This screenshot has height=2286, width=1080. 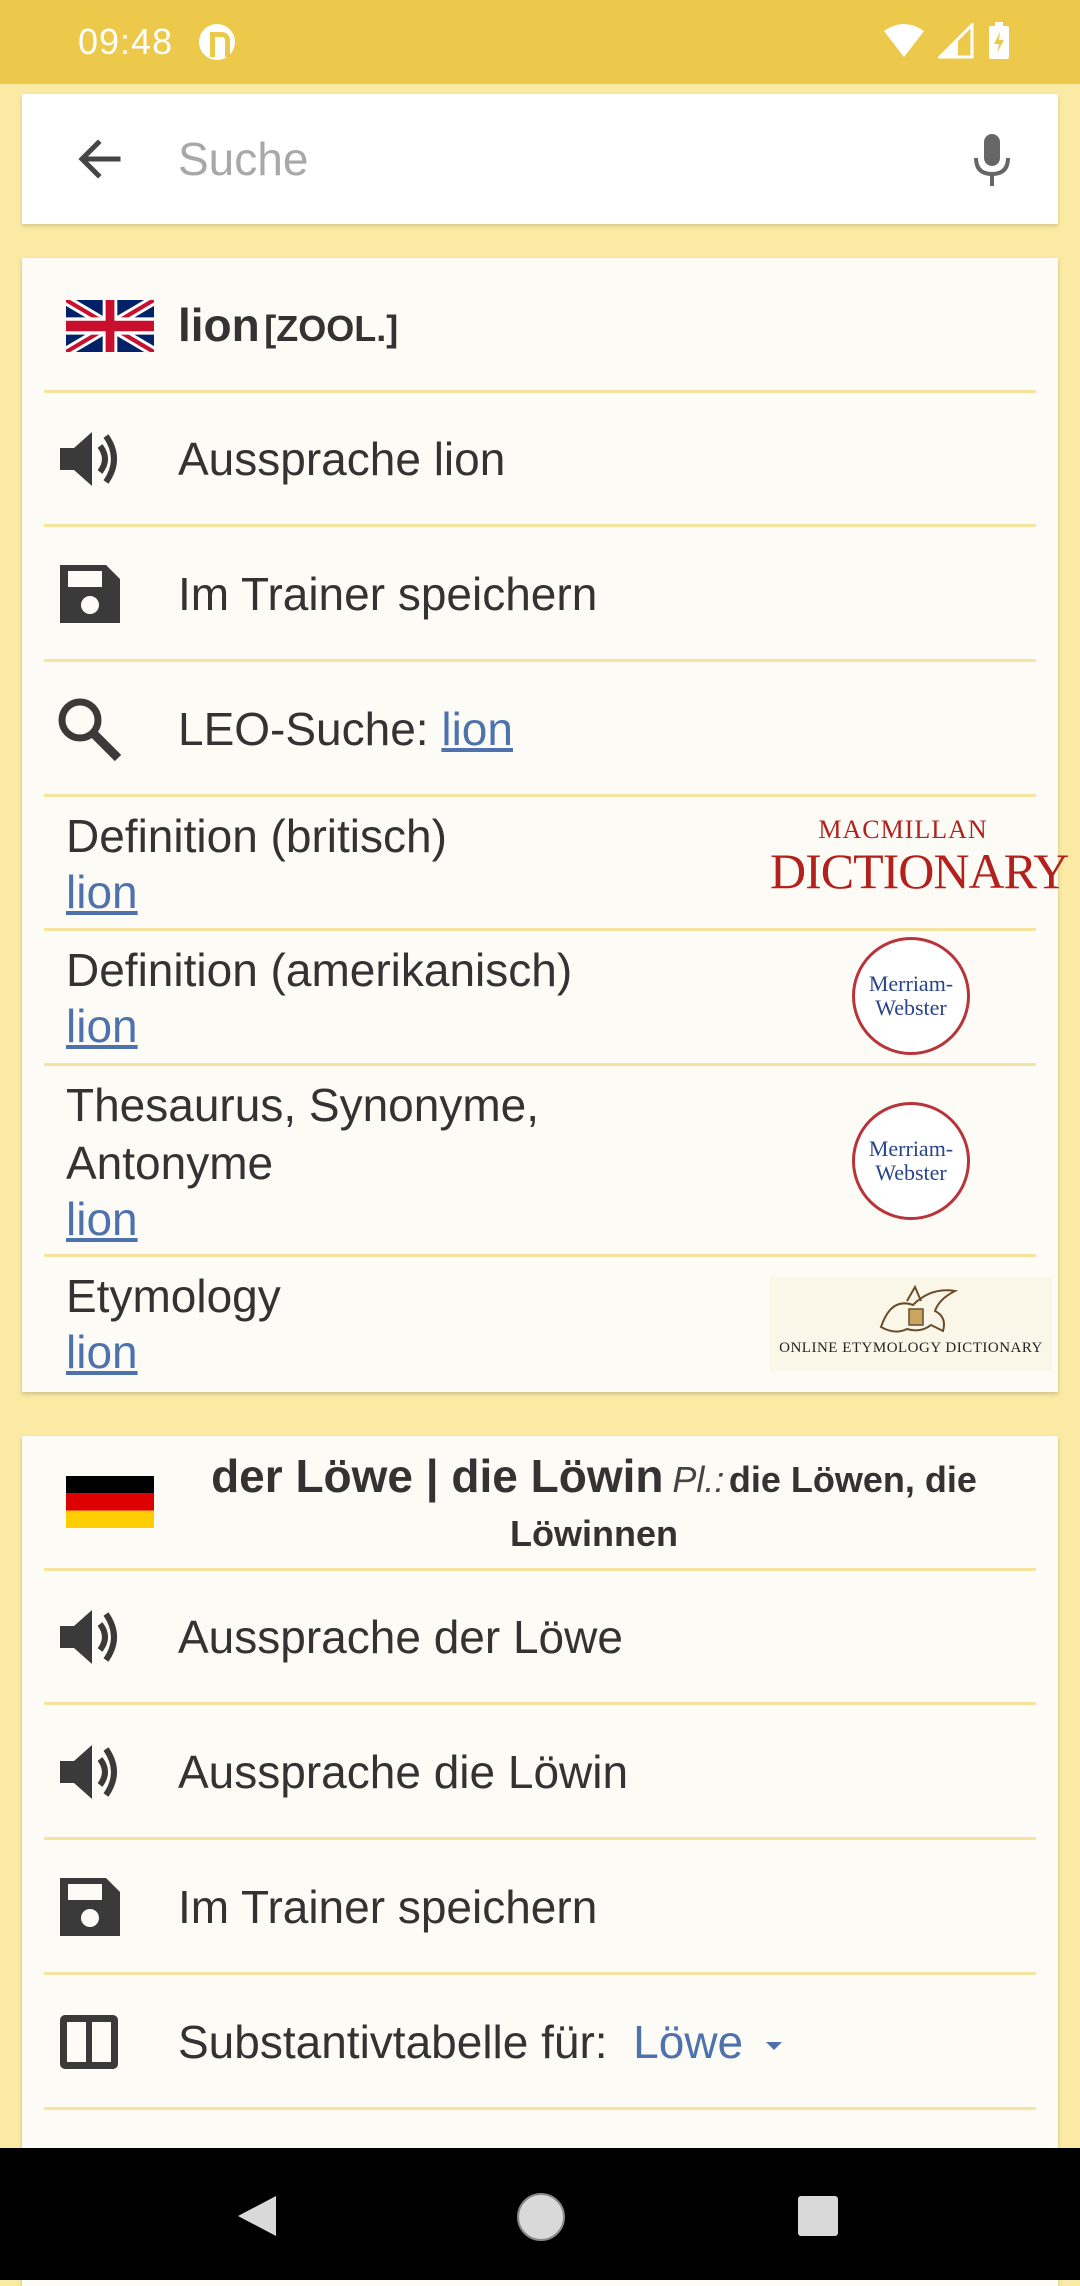 What do you see at coordinates (594, 1533) in the screenshot?
I see `plural-forms-cont: Löwinnen` at bounding box center [594, 1533].